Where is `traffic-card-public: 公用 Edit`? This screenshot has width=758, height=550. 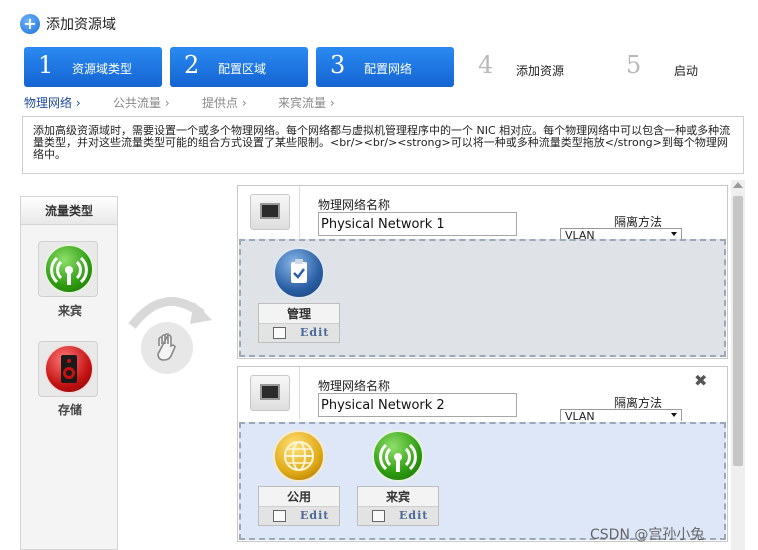
traffic-card-public: 公用 Edit is located at coordinates (299, 506).